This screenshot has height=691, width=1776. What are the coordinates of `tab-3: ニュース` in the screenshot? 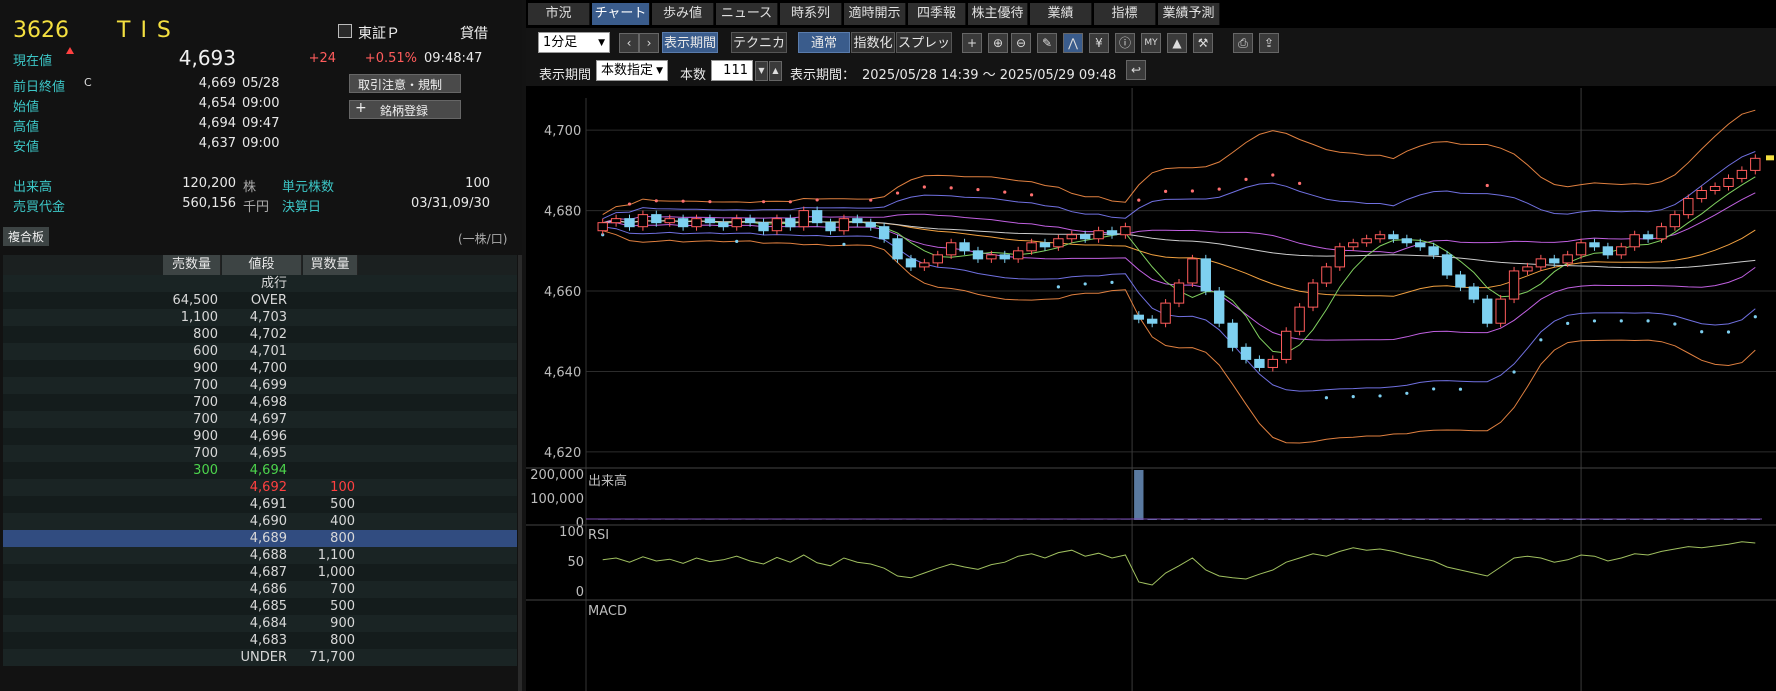 It's located at (747, 14).